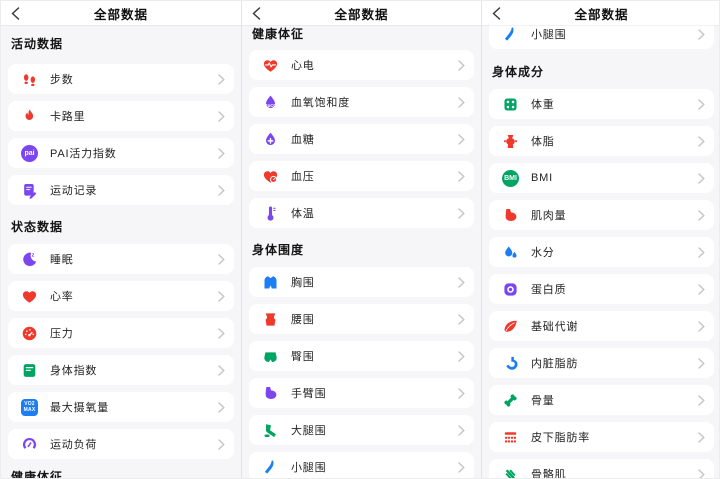 This screenshot has height=479, width=720. I want to click on list-item: 手臂围, so click(361, 393).